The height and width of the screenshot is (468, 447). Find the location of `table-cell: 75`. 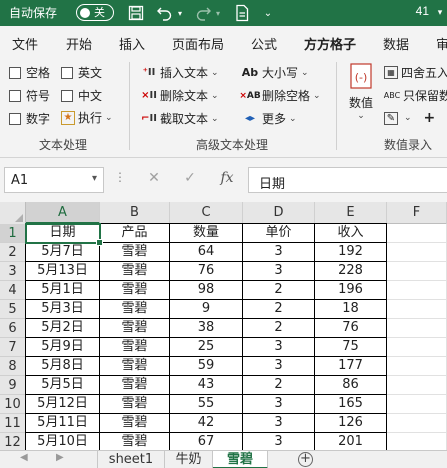

table-cell: 75 is located at coordinates (351, 347).